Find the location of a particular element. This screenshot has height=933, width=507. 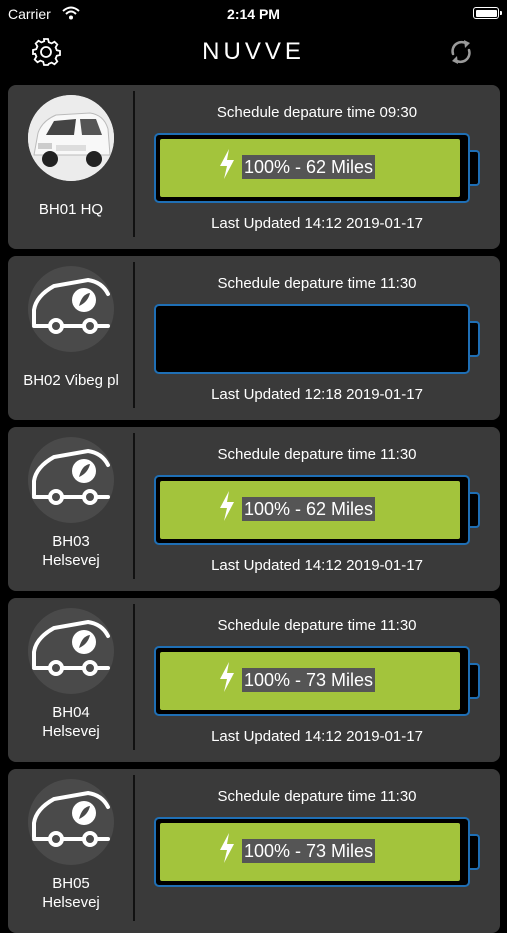

white-van-image is located at coordinates (71, 138).